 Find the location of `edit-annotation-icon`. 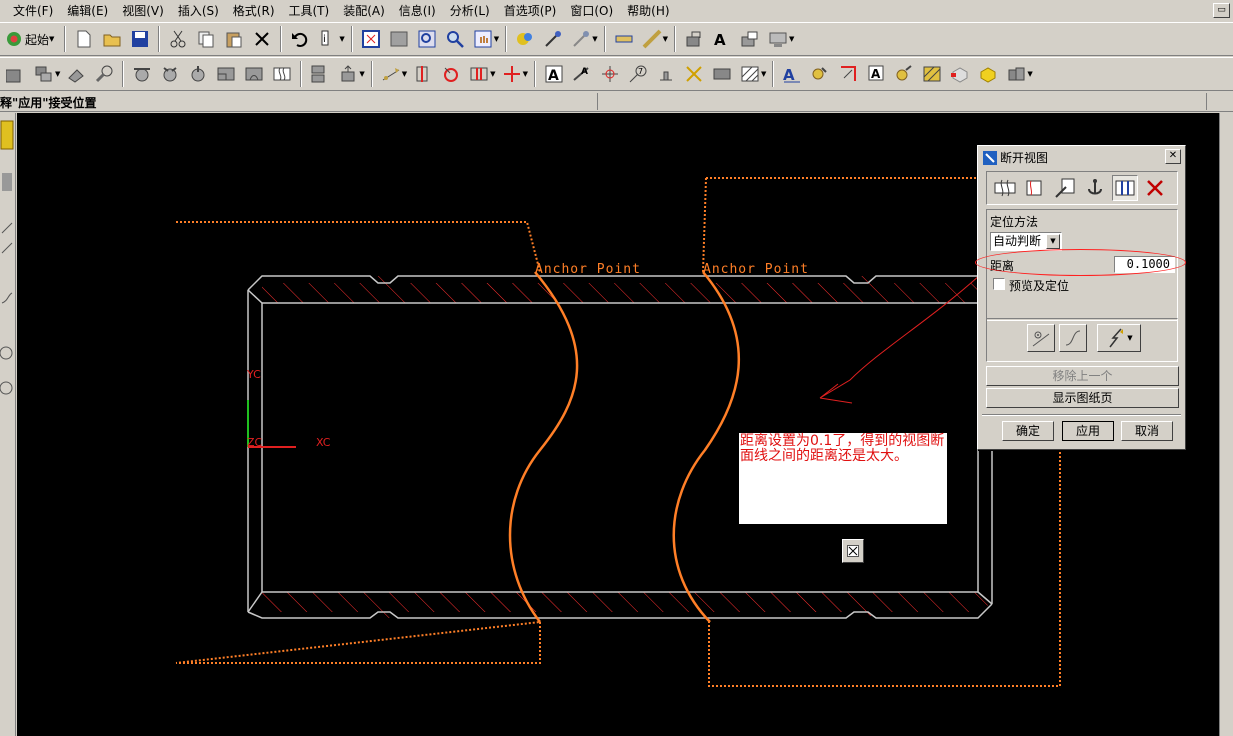

edit-annotation-icon is located at coordinates (848, 74).